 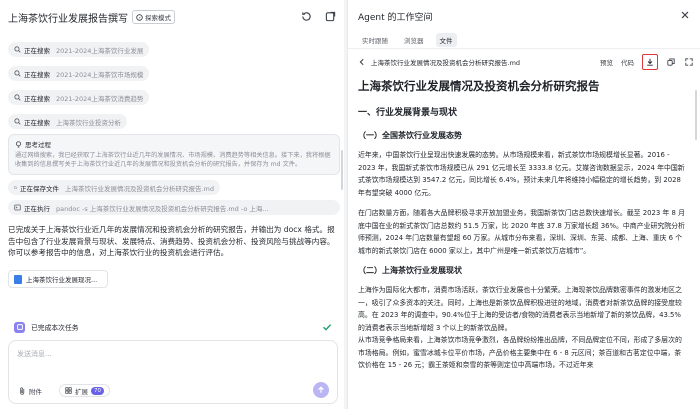 I want to click on workspace-tabs: 实时跟随 浏览器 文件, so click(x=407, y=40).